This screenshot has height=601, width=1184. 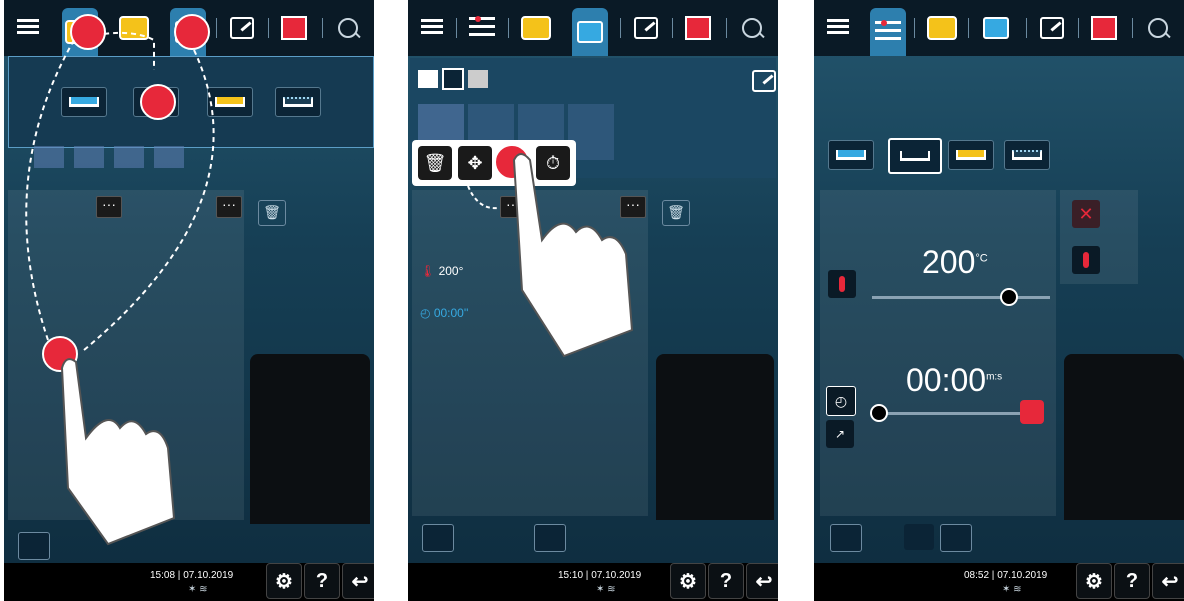 I want to click on edit-icon, so click(x=1052, y=28).